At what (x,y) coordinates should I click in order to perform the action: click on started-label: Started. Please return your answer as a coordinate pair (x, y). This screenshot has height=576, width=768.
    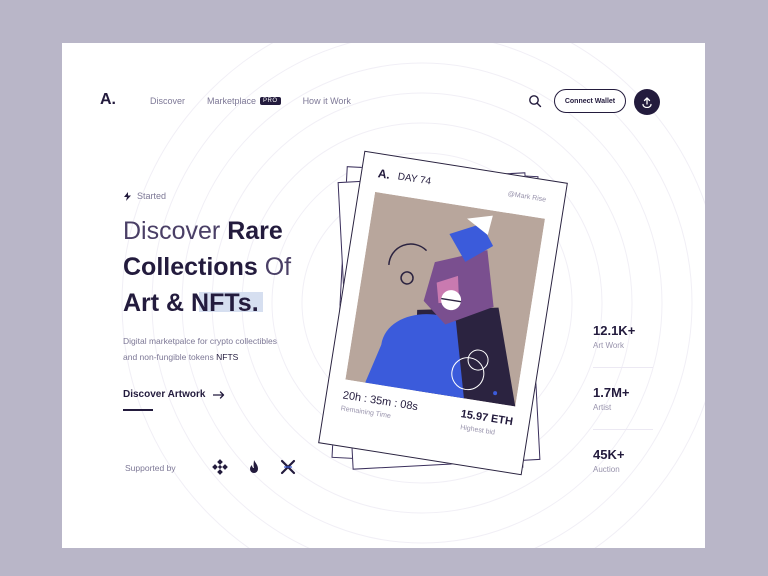
    Looking at the image, I should click on (152, 196).